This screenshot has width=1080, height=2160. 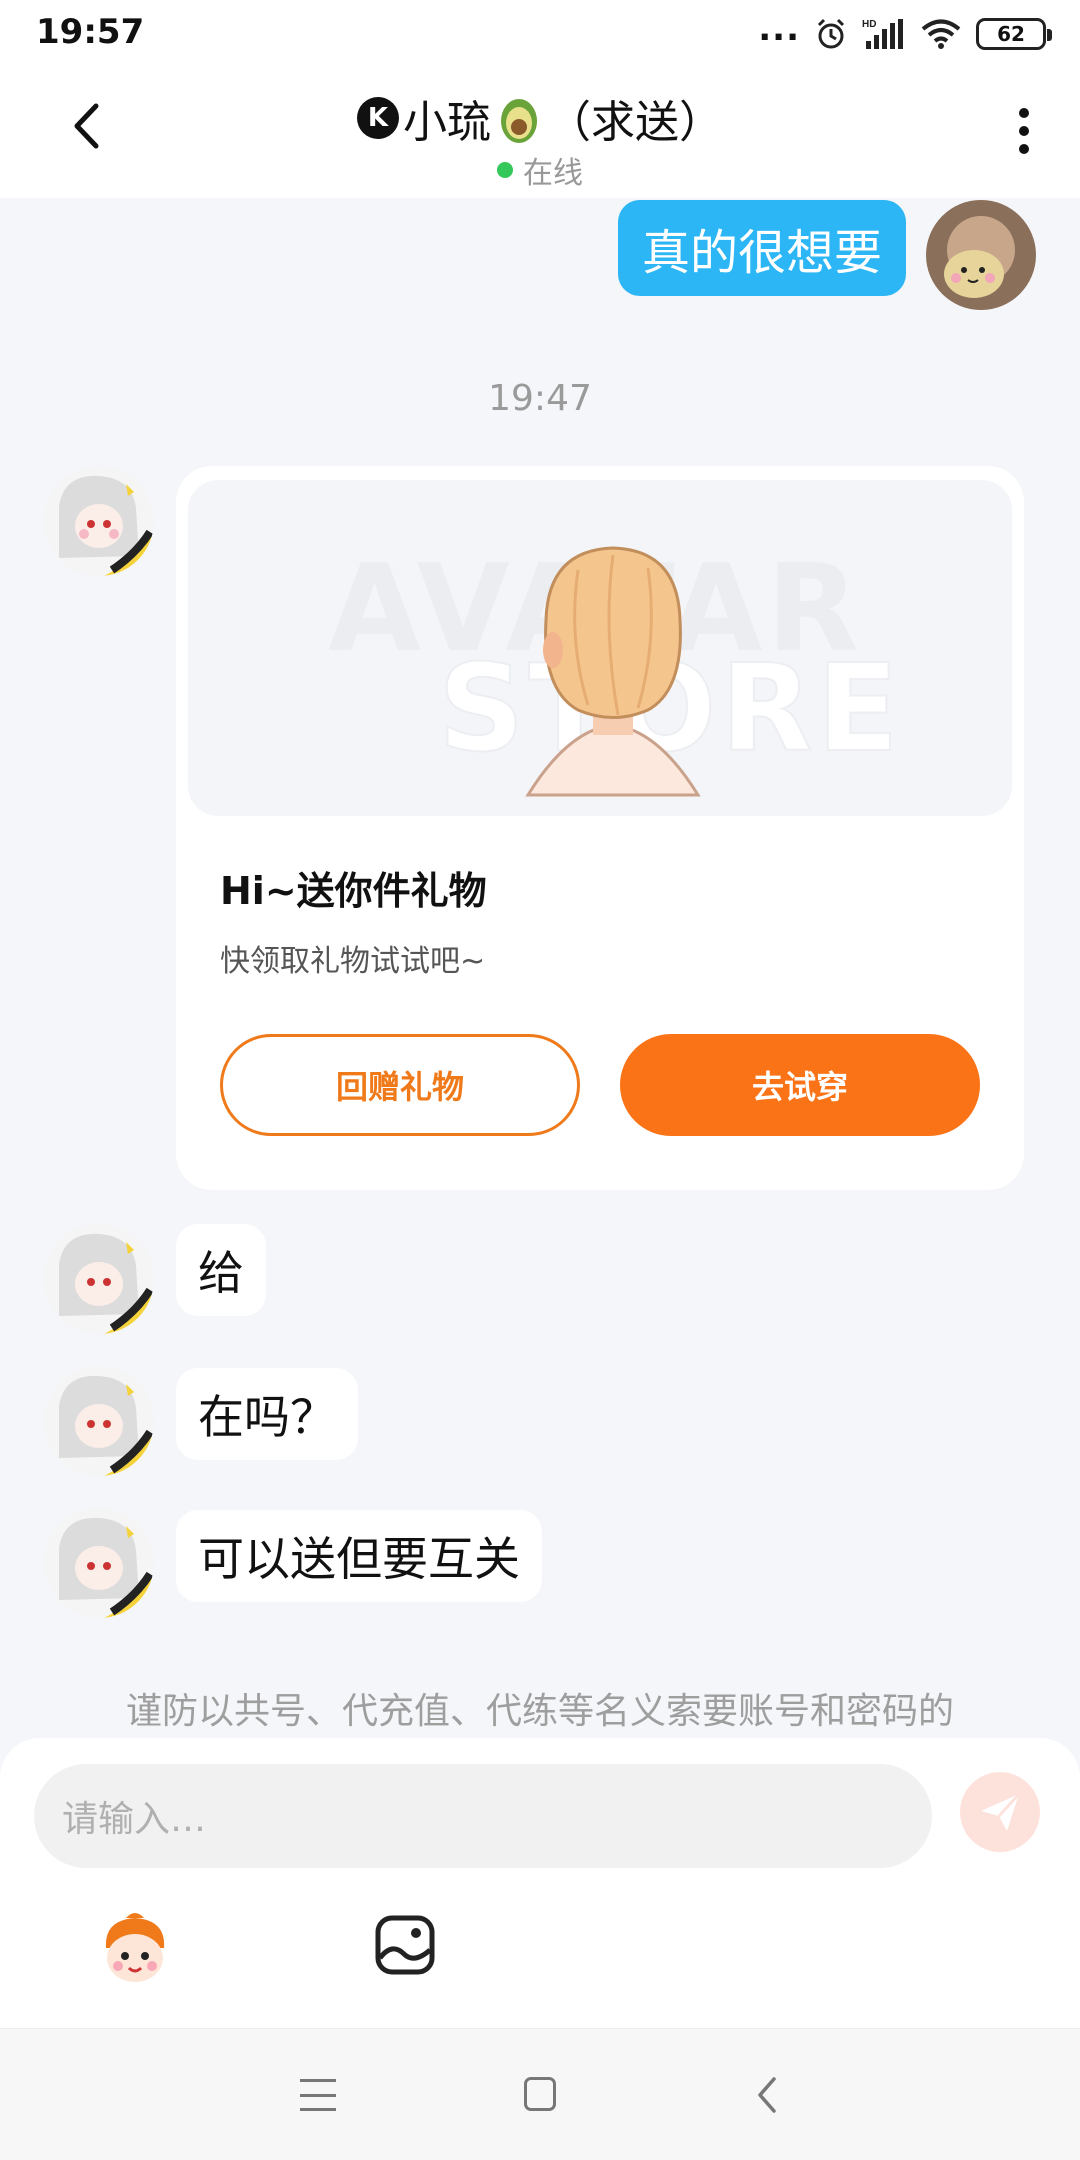 What do you see at coordinates (540, 33) in the screenshot?
I see `status-bar: 19:57 ... HD 62` at bounding box center [540, 33].